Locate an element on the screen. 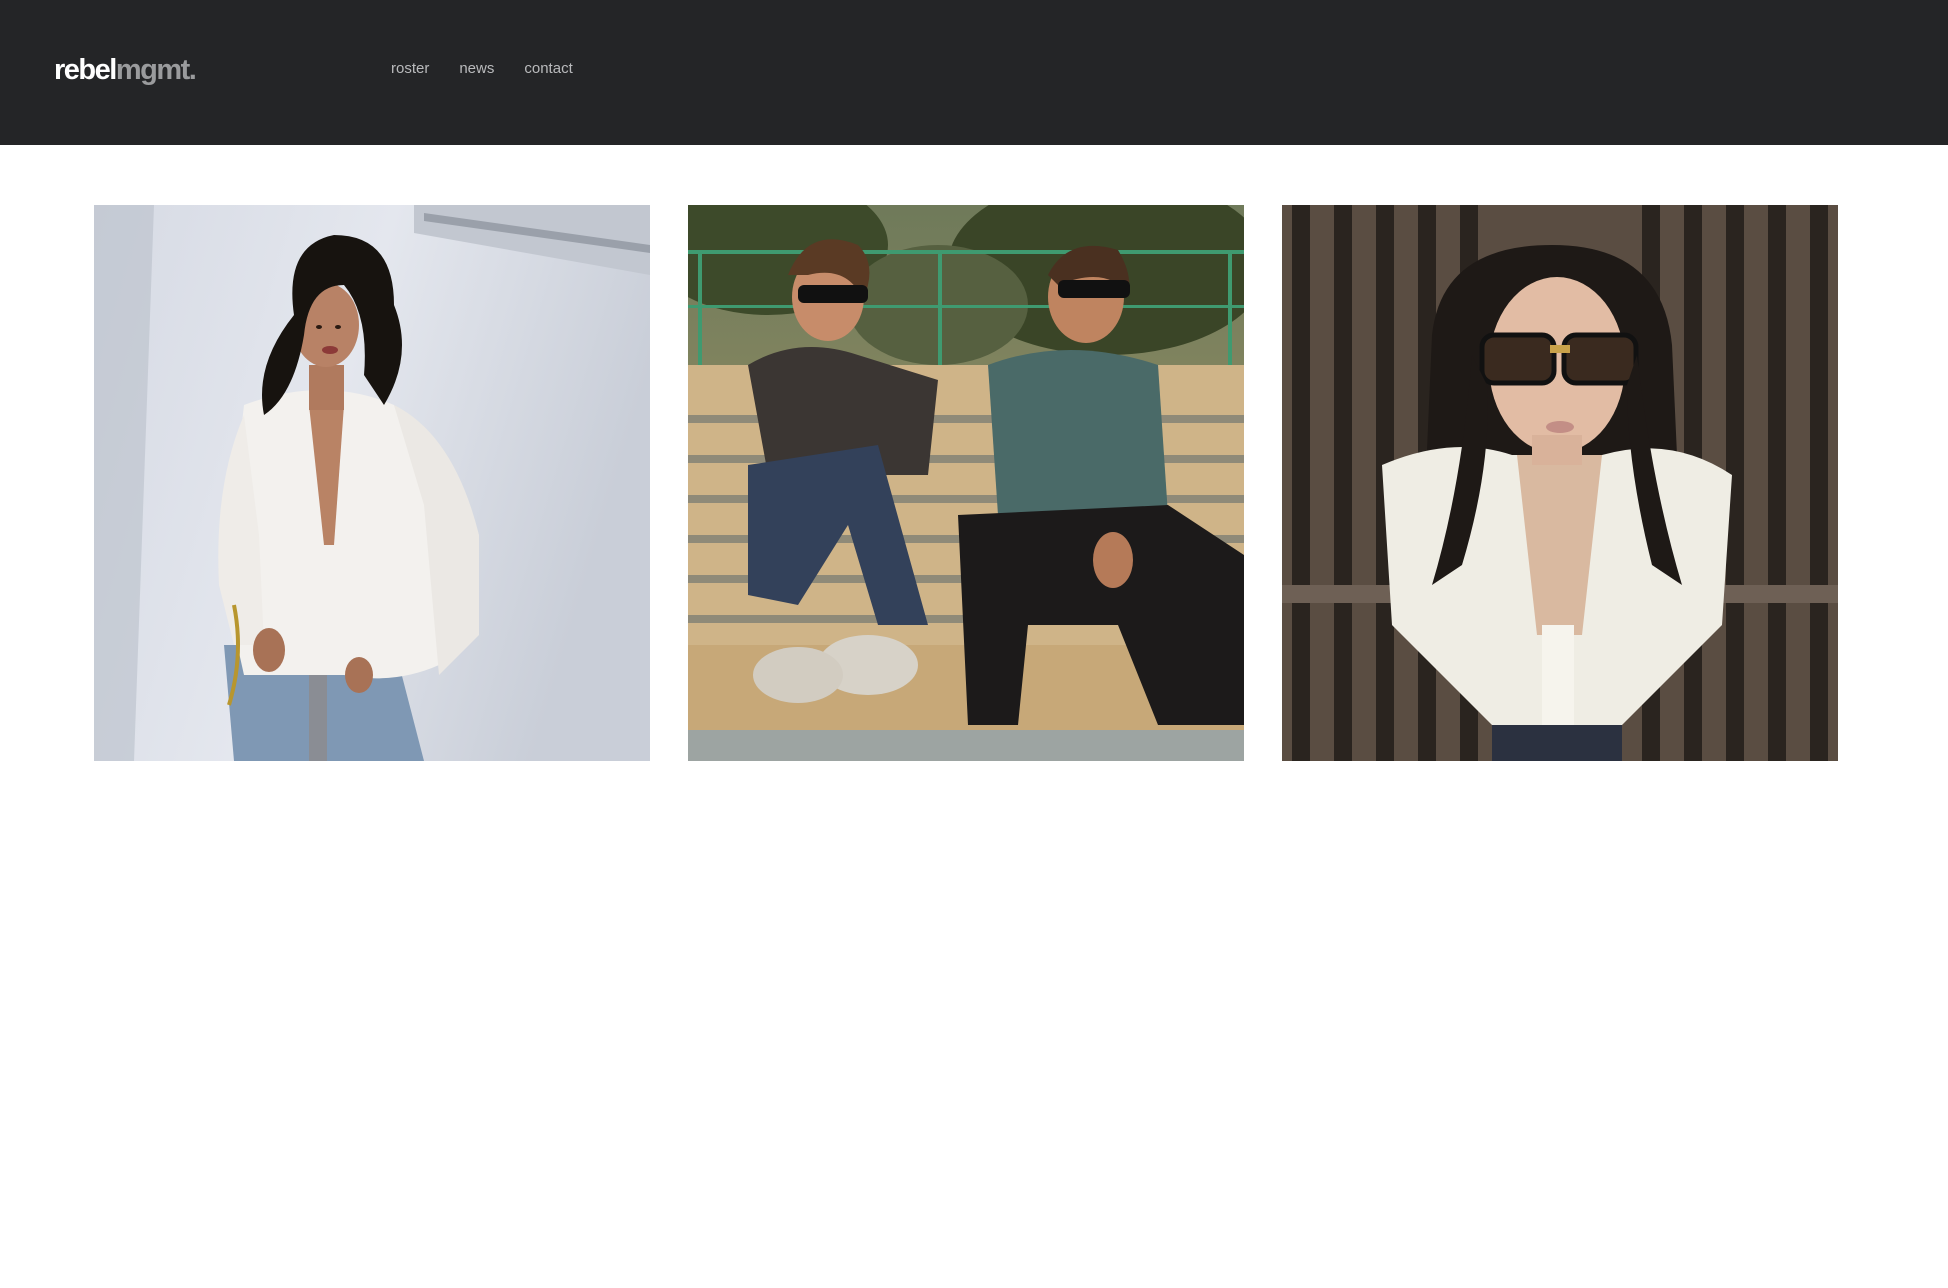  main-nav: roster news contact is located at coordinates (497, 69).